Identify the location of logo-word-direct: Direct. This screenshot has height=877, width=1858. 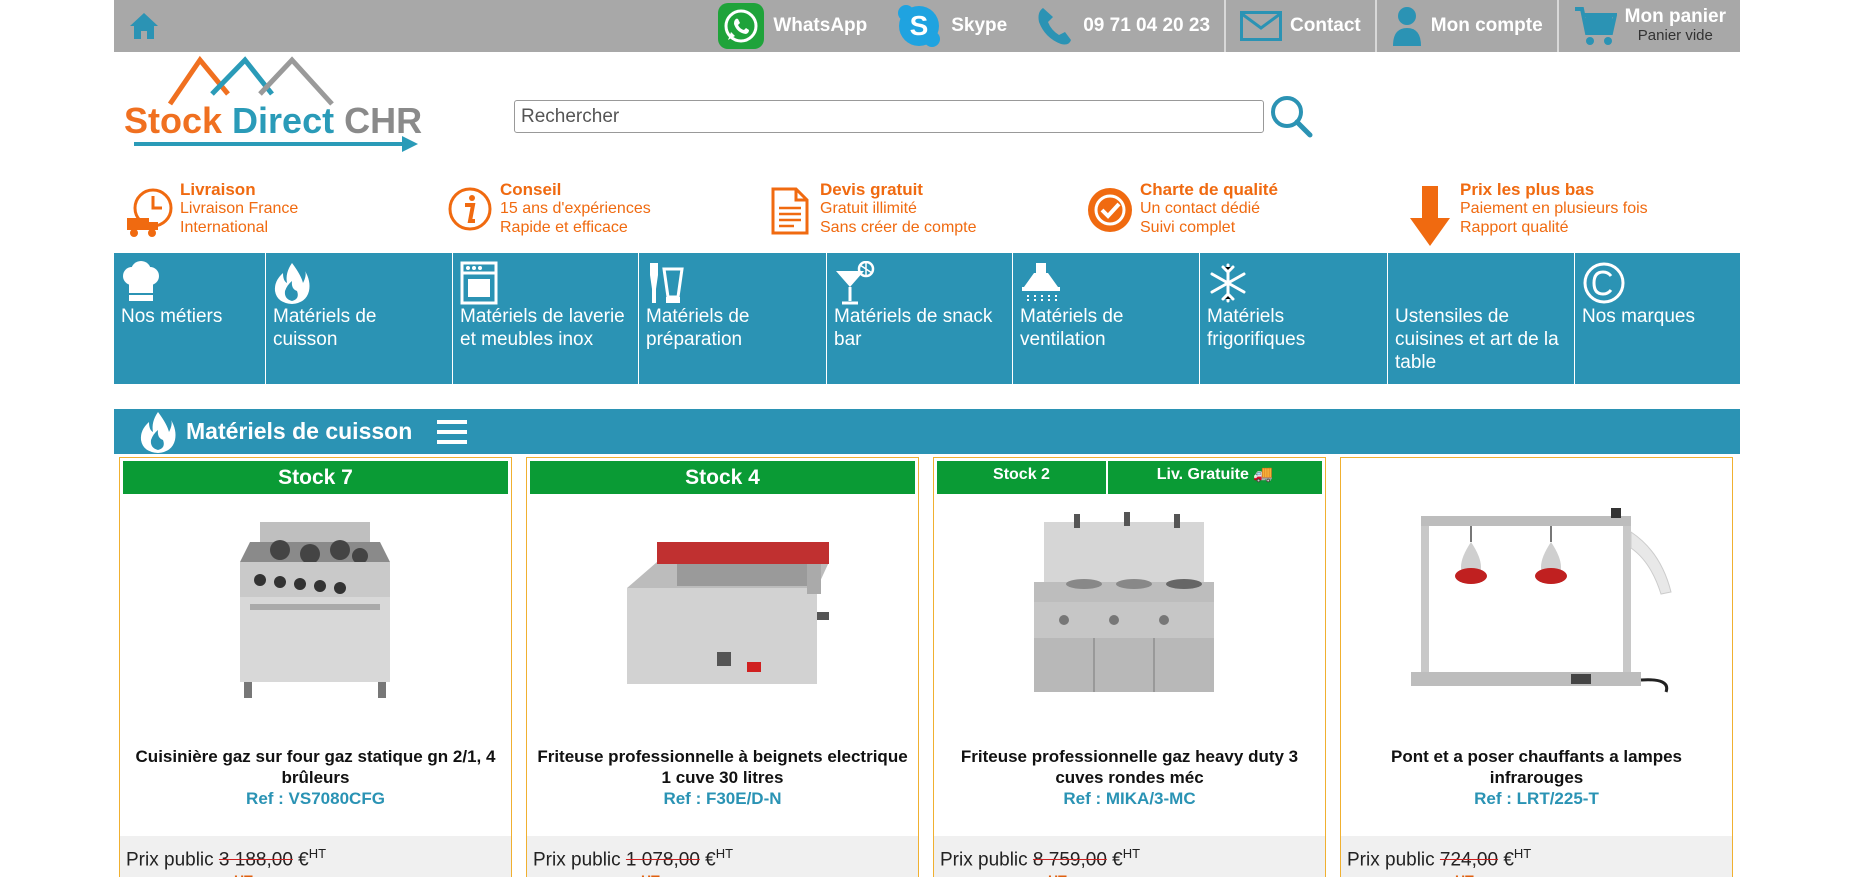
(288, 120).